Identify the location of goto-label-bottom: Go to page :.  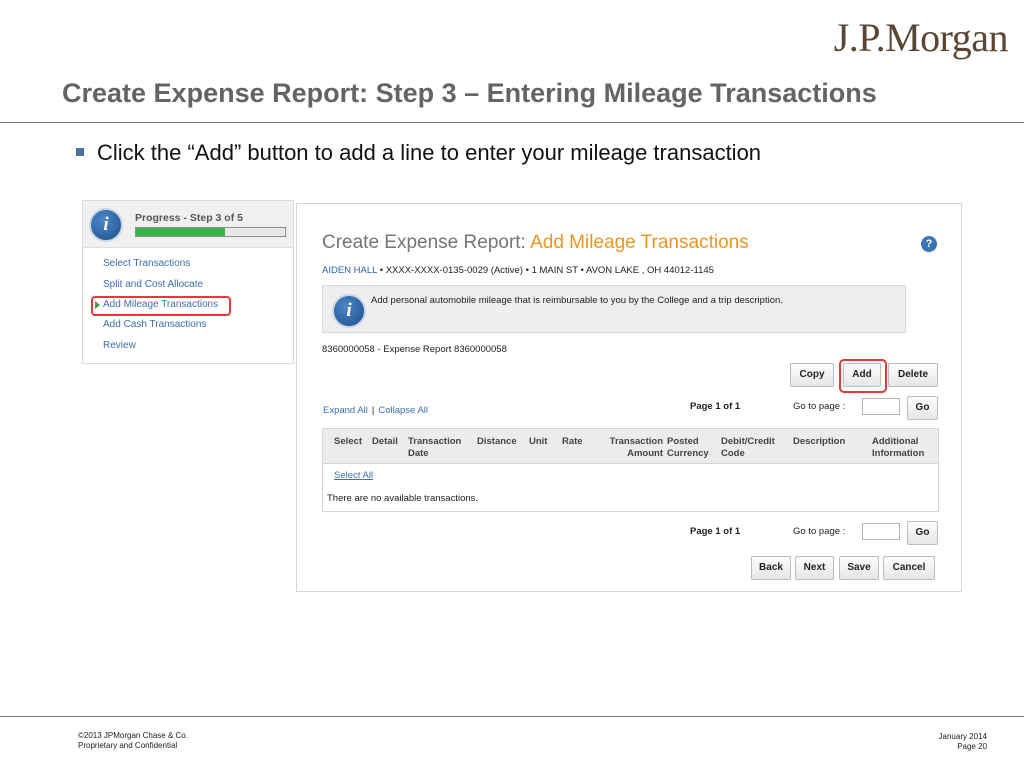
(819, 531).